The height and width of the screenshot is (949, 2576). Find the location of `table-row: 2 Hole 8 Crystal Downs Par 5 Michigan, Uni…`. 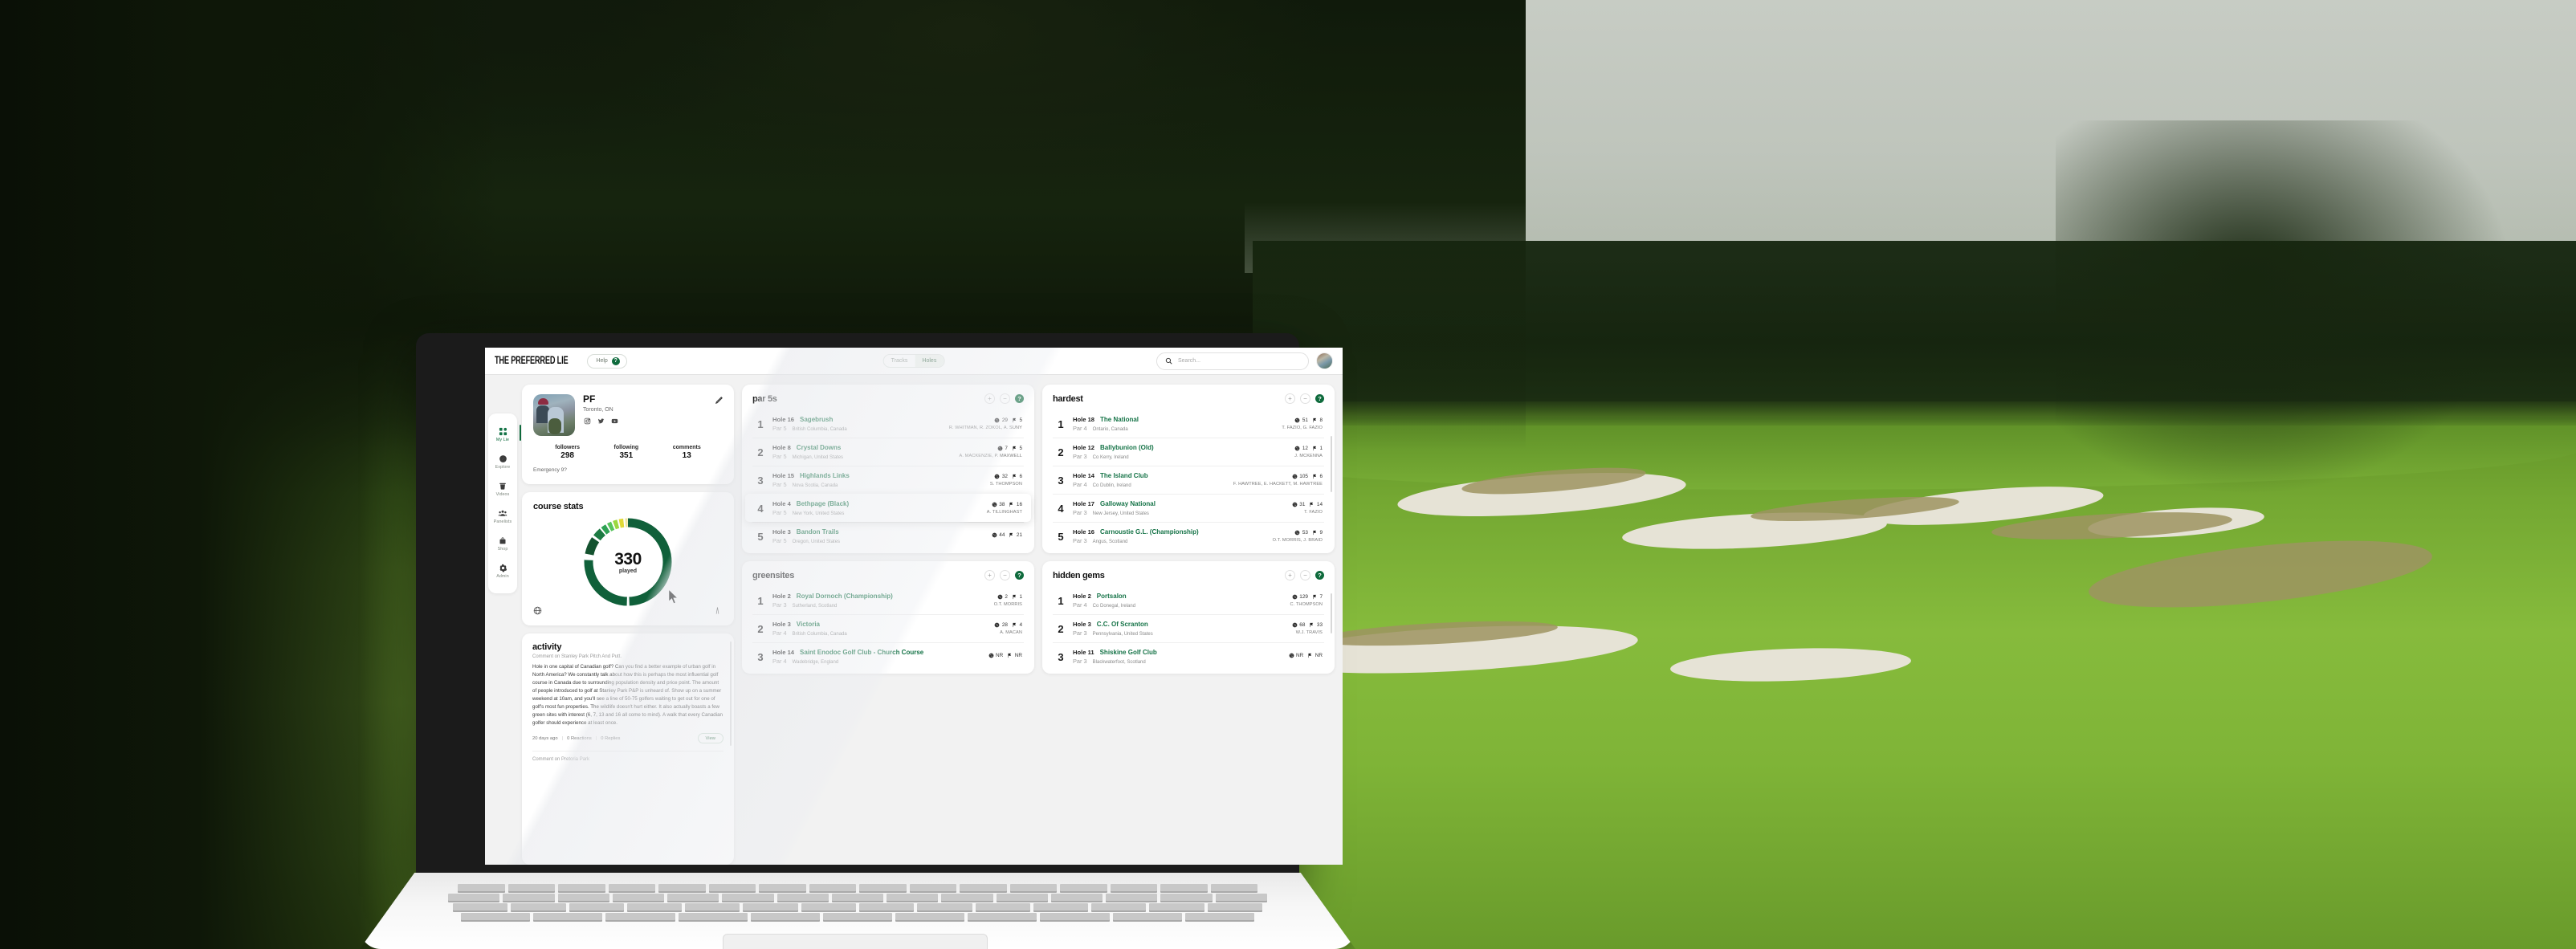

table-row: 2 Hole 8 Crystal Downs Par 5 Michigan, Uni… is located at coordinates (888, 452).